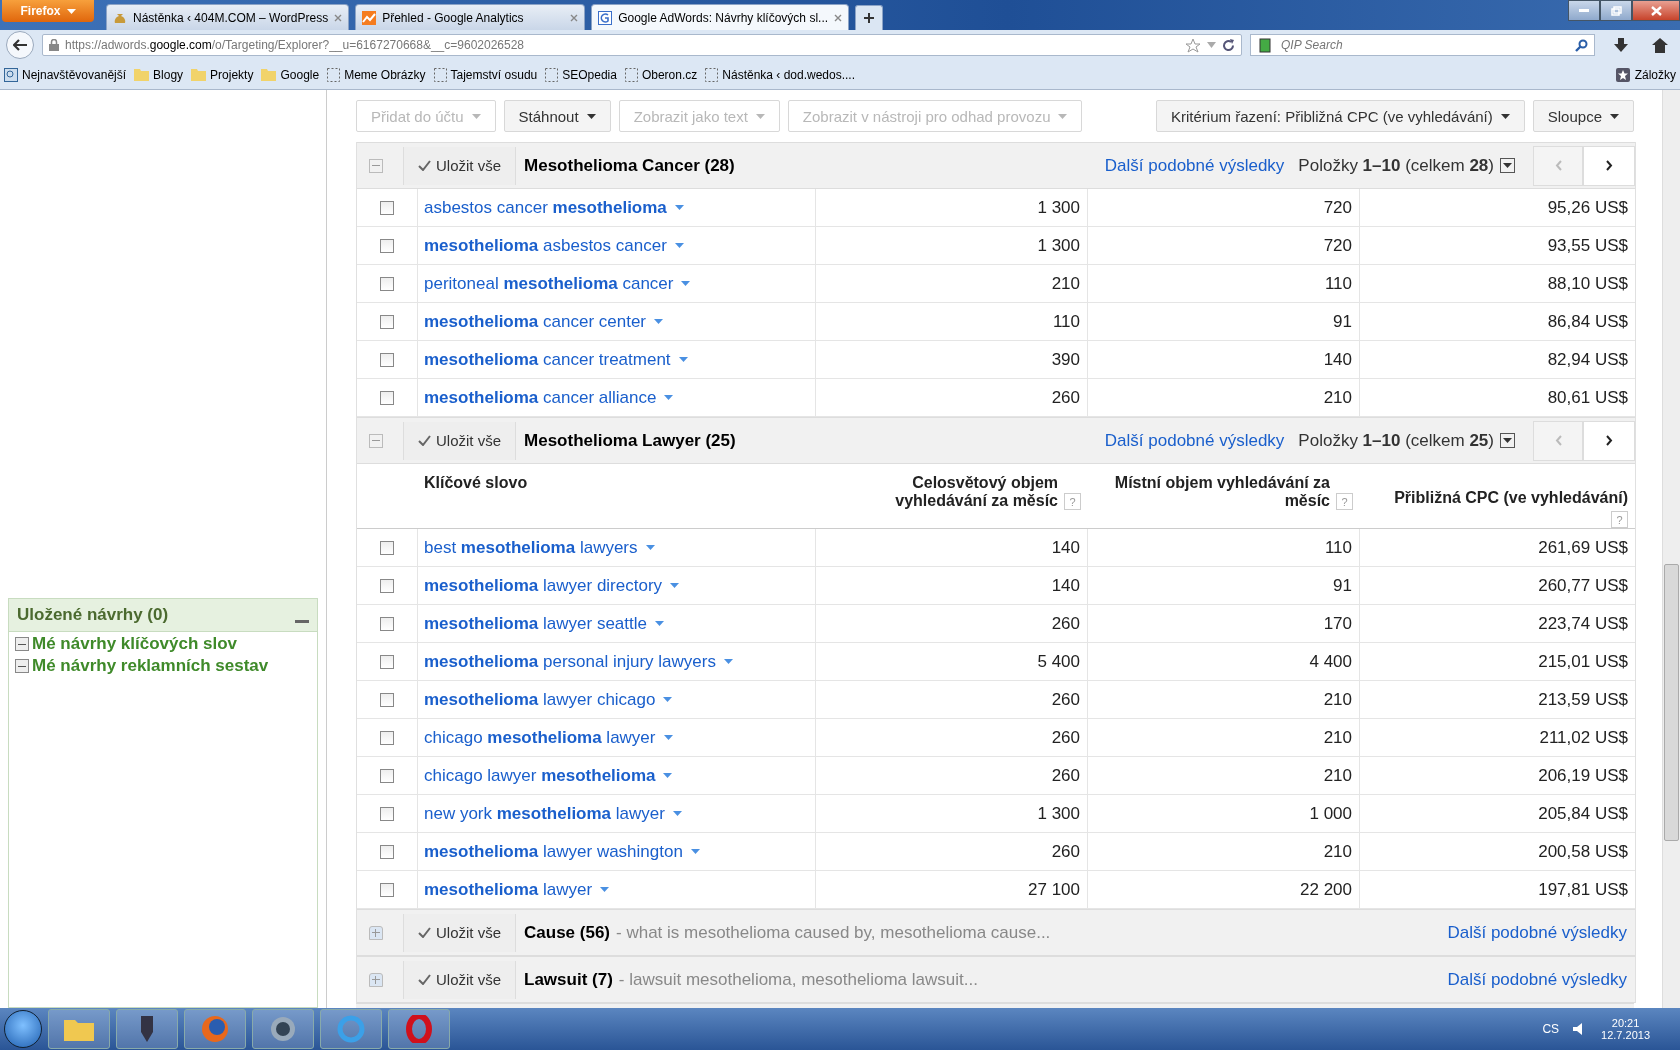  I want to click on back-arrow-icon, so click(20, 45).